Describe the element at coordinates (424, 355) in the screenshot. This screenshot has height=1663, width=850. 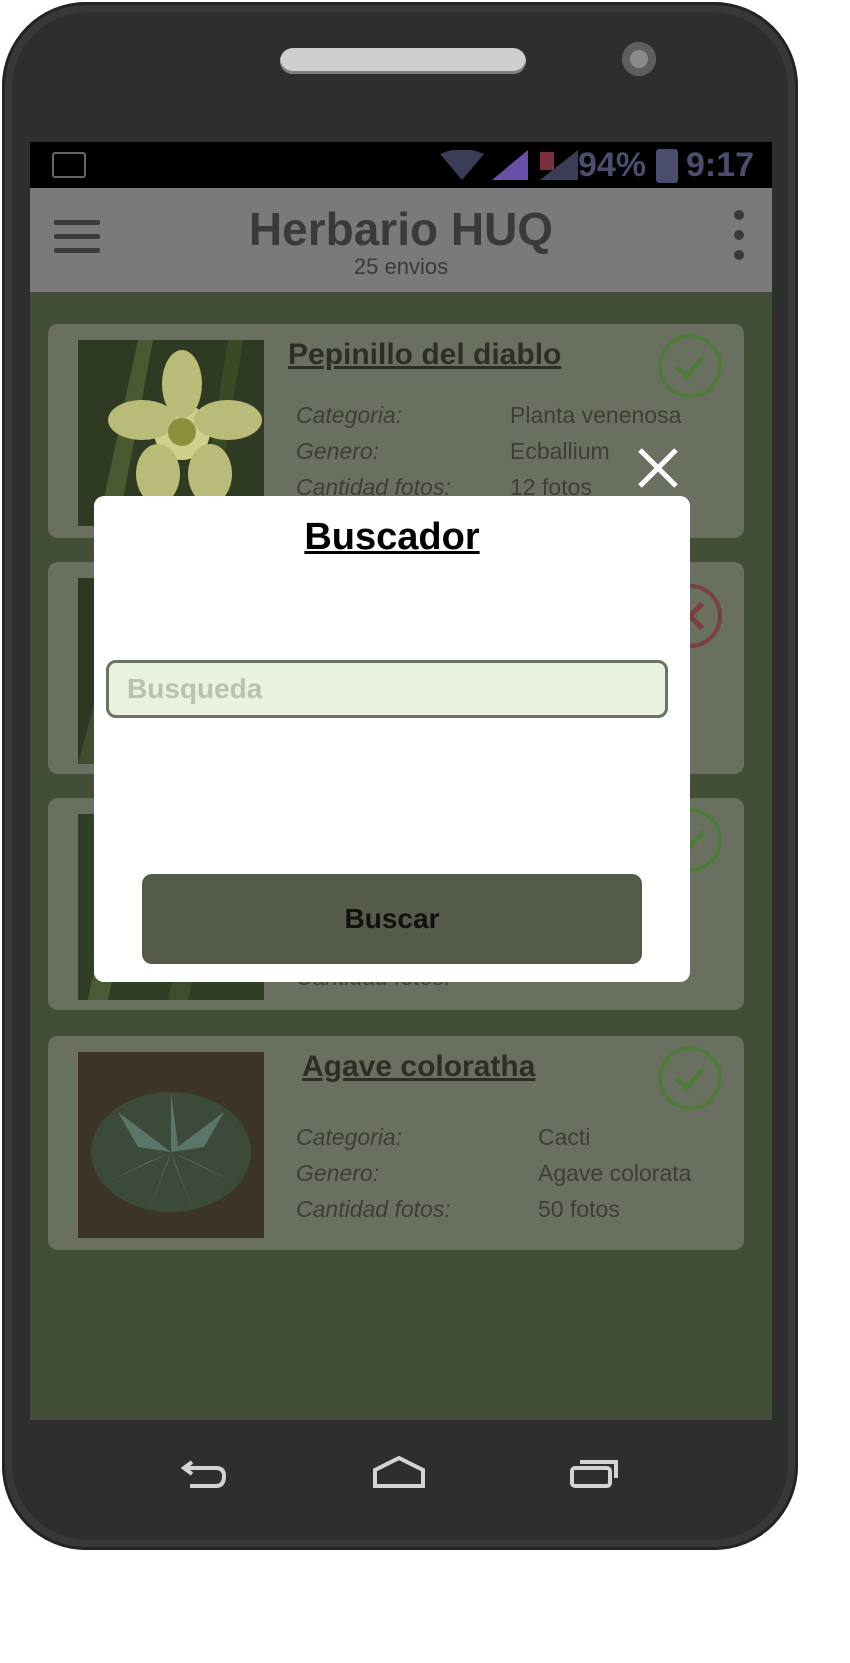
I see `plant-name: Pepinillo del diablo` at that location.